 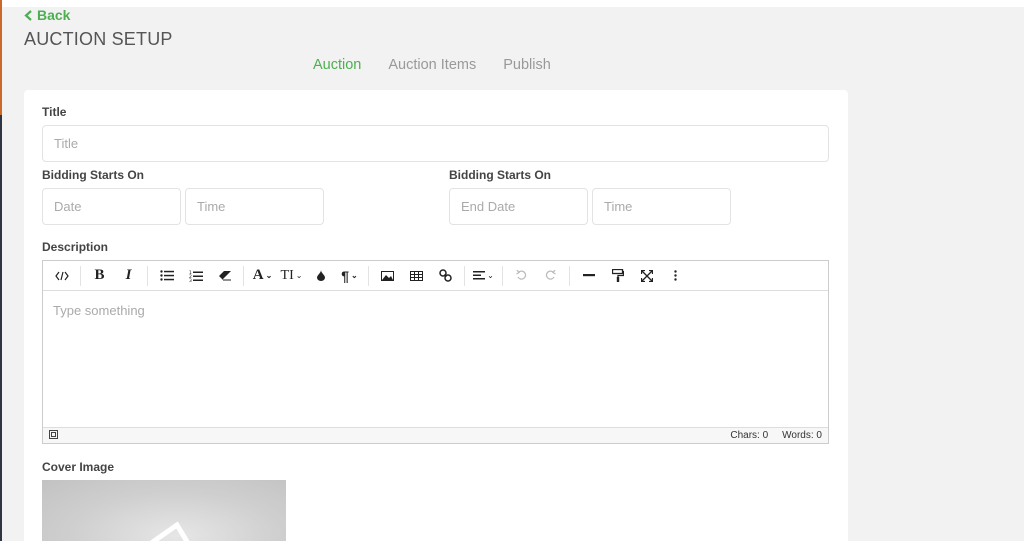 What do you see at coordinates (166, 276) in the screenshot?
I see `unordered-list-icon` at bounding box center [166, 276].